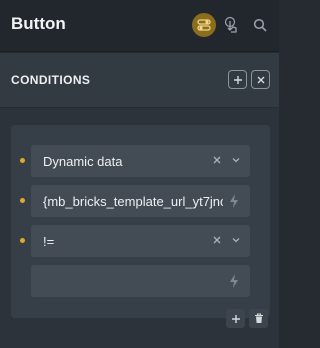 This screenshot has height=348, width=320. I want to click on compare-operator-select: !=, so click(140, 241).